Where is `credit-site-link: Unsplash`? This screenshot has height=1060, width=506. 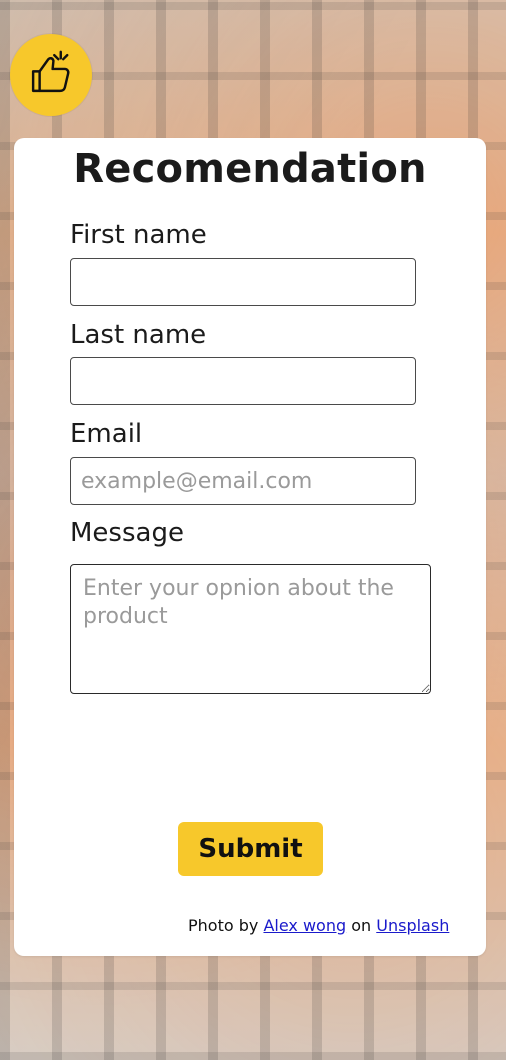
credit-site-link: Unsplash is located at coordinates (412, 925).